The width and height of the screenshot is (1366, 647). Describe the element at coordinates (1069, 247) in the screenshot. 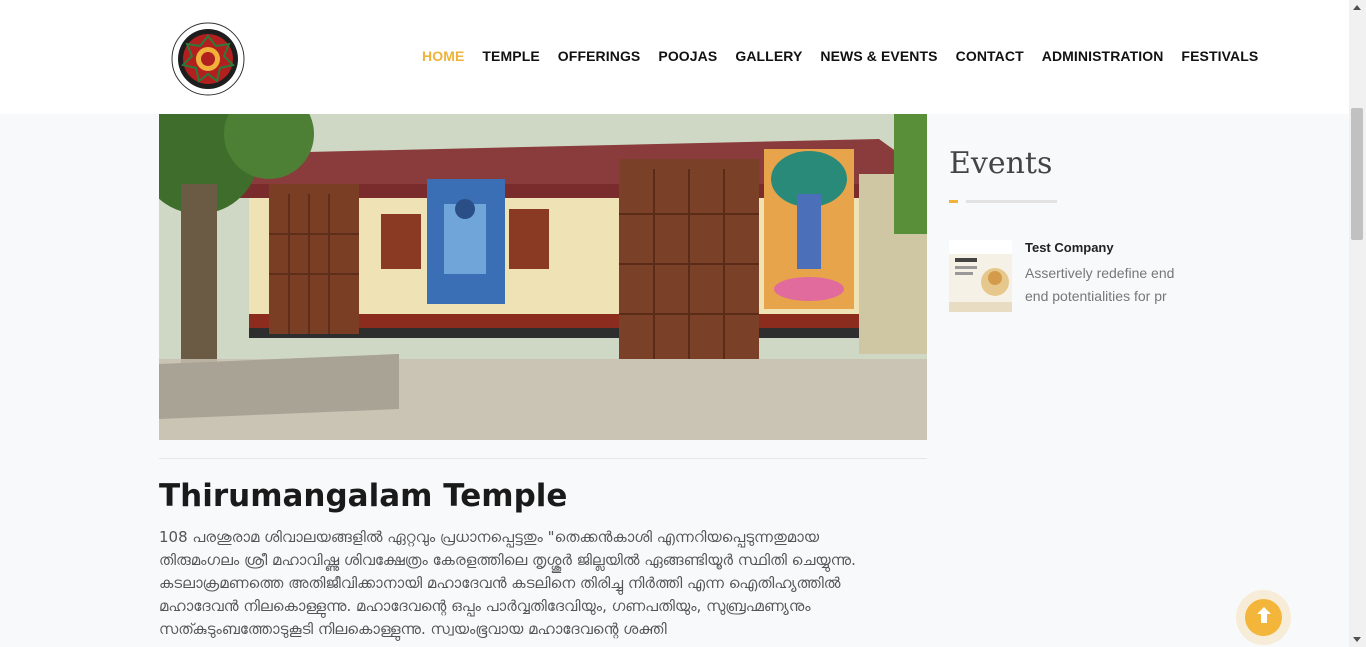

I see `event-title: Test Company` at that location.